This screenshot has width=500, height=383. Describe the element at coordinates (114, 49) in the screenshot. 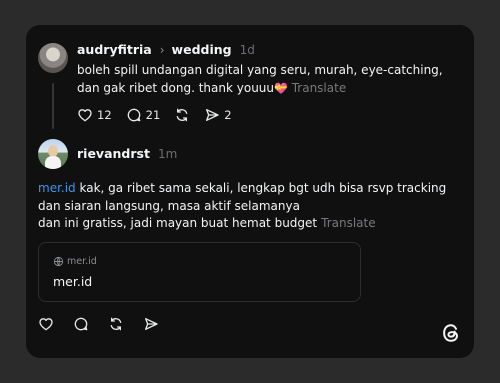

I see `post-username: audryfitria` at that location.